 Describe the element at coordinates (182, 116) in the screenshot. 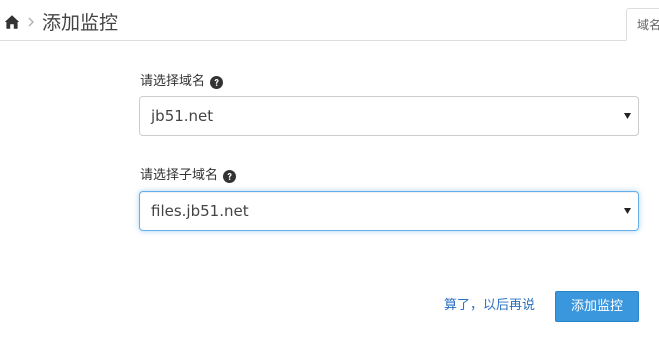

I see `domain-select-value: jb51.net` at that location.